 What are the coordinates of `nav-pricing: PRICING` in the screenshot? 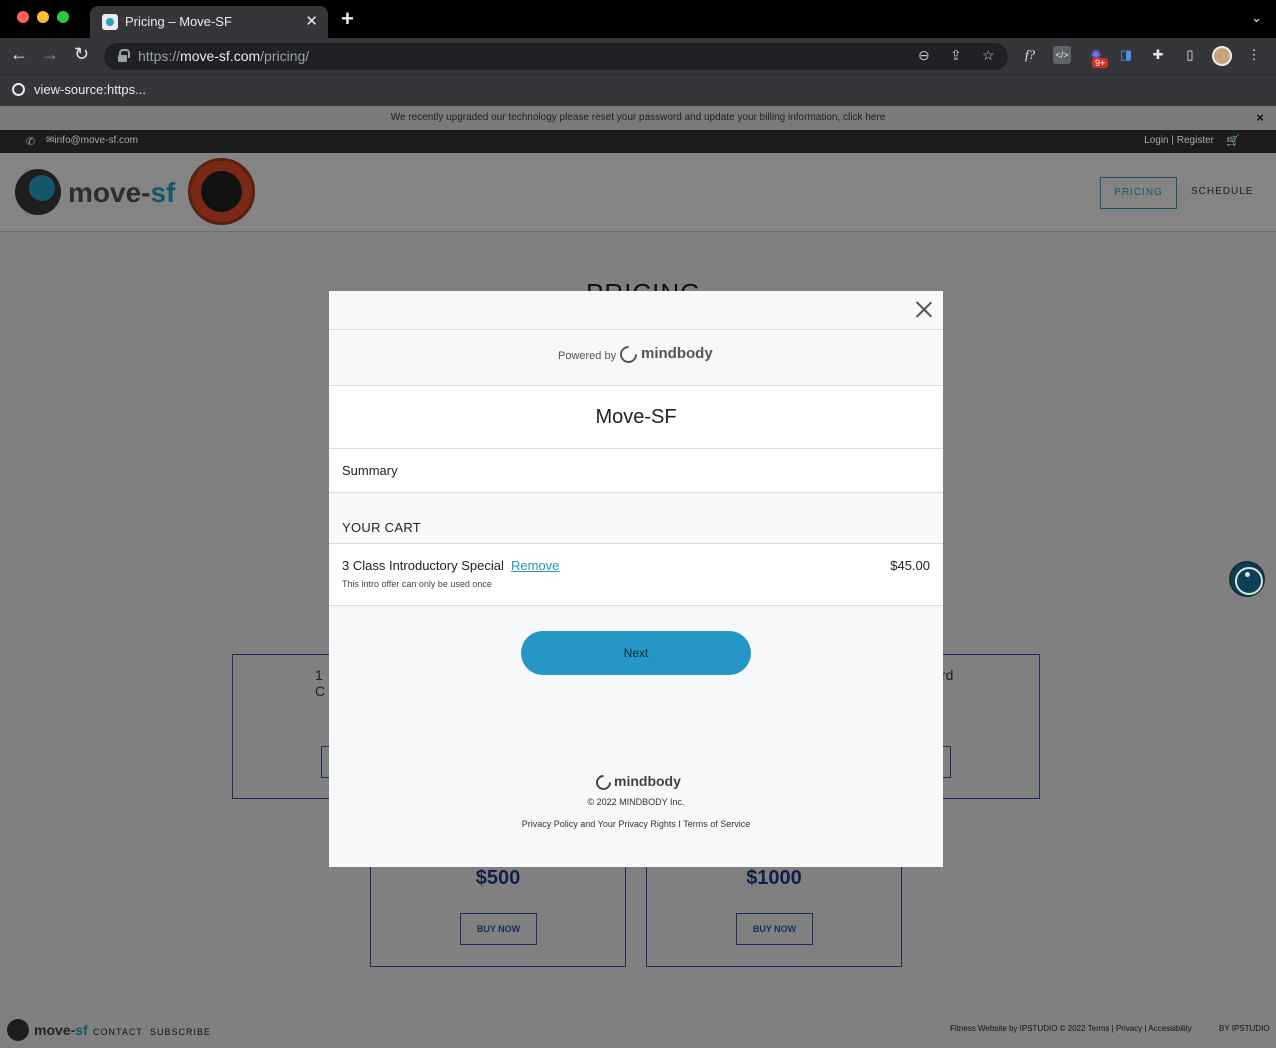 It's located at (1138, 193).